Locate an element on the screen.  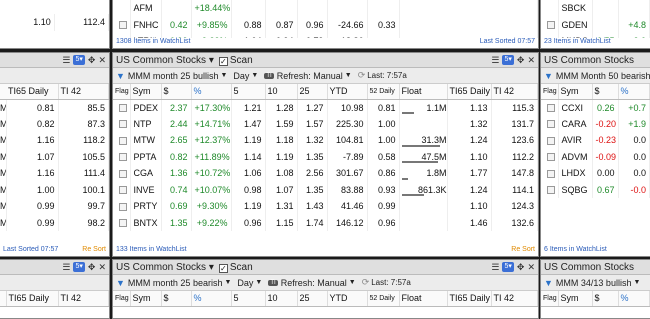
filter-select: MMM month 25 bearish is located at coordinates (175, 283).